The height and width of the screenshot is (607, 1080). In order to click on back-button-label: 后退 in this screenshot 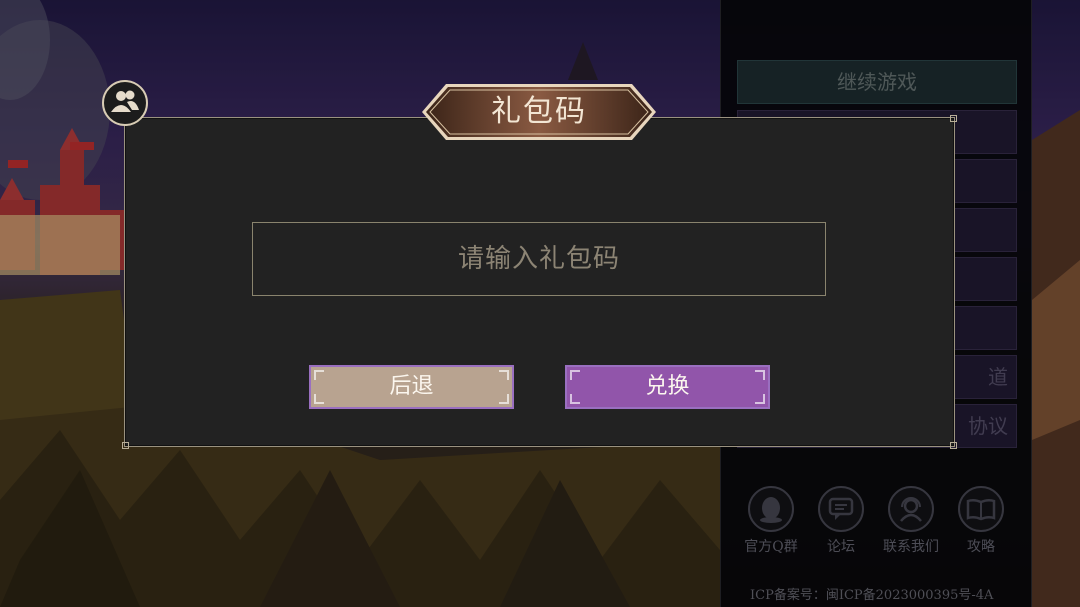, I will do `click(411, 386)`.